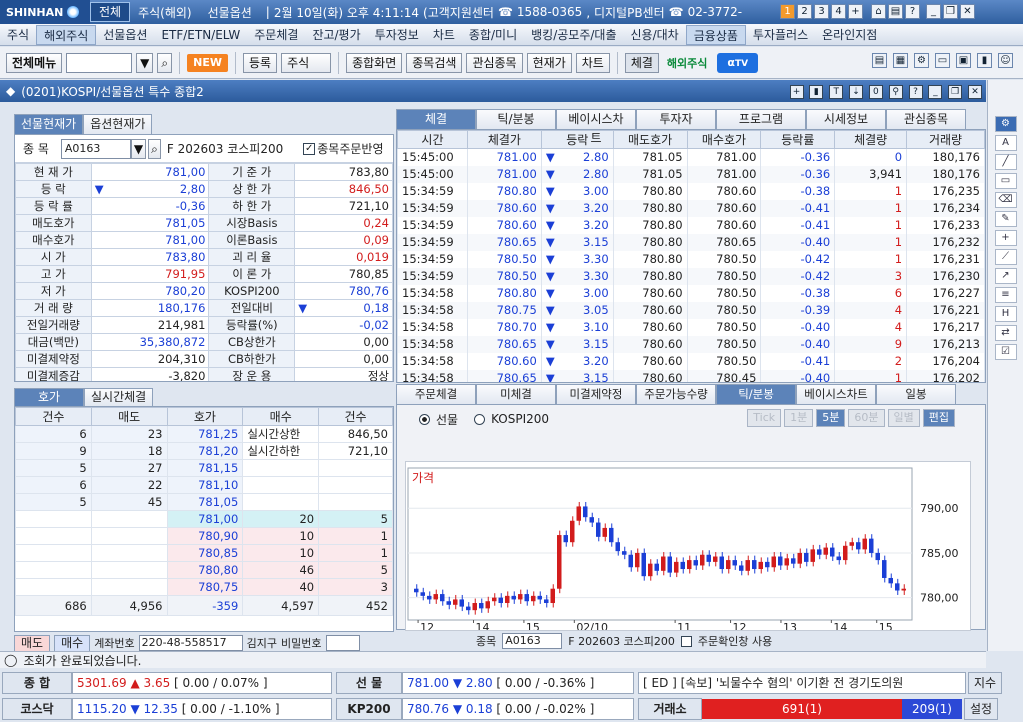  I want to click on screen-button-1: 1, so click(787, 11).